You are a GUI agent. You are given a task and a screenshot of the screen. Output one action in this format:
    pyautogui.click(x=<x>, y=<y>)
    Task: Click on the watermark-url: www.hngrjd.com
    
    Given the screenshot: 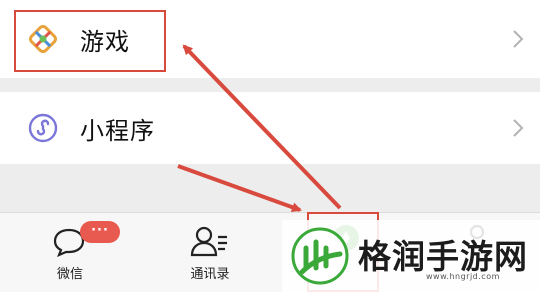 What is the action you would take?
    pyautogui.click(x=463, y=276)
    